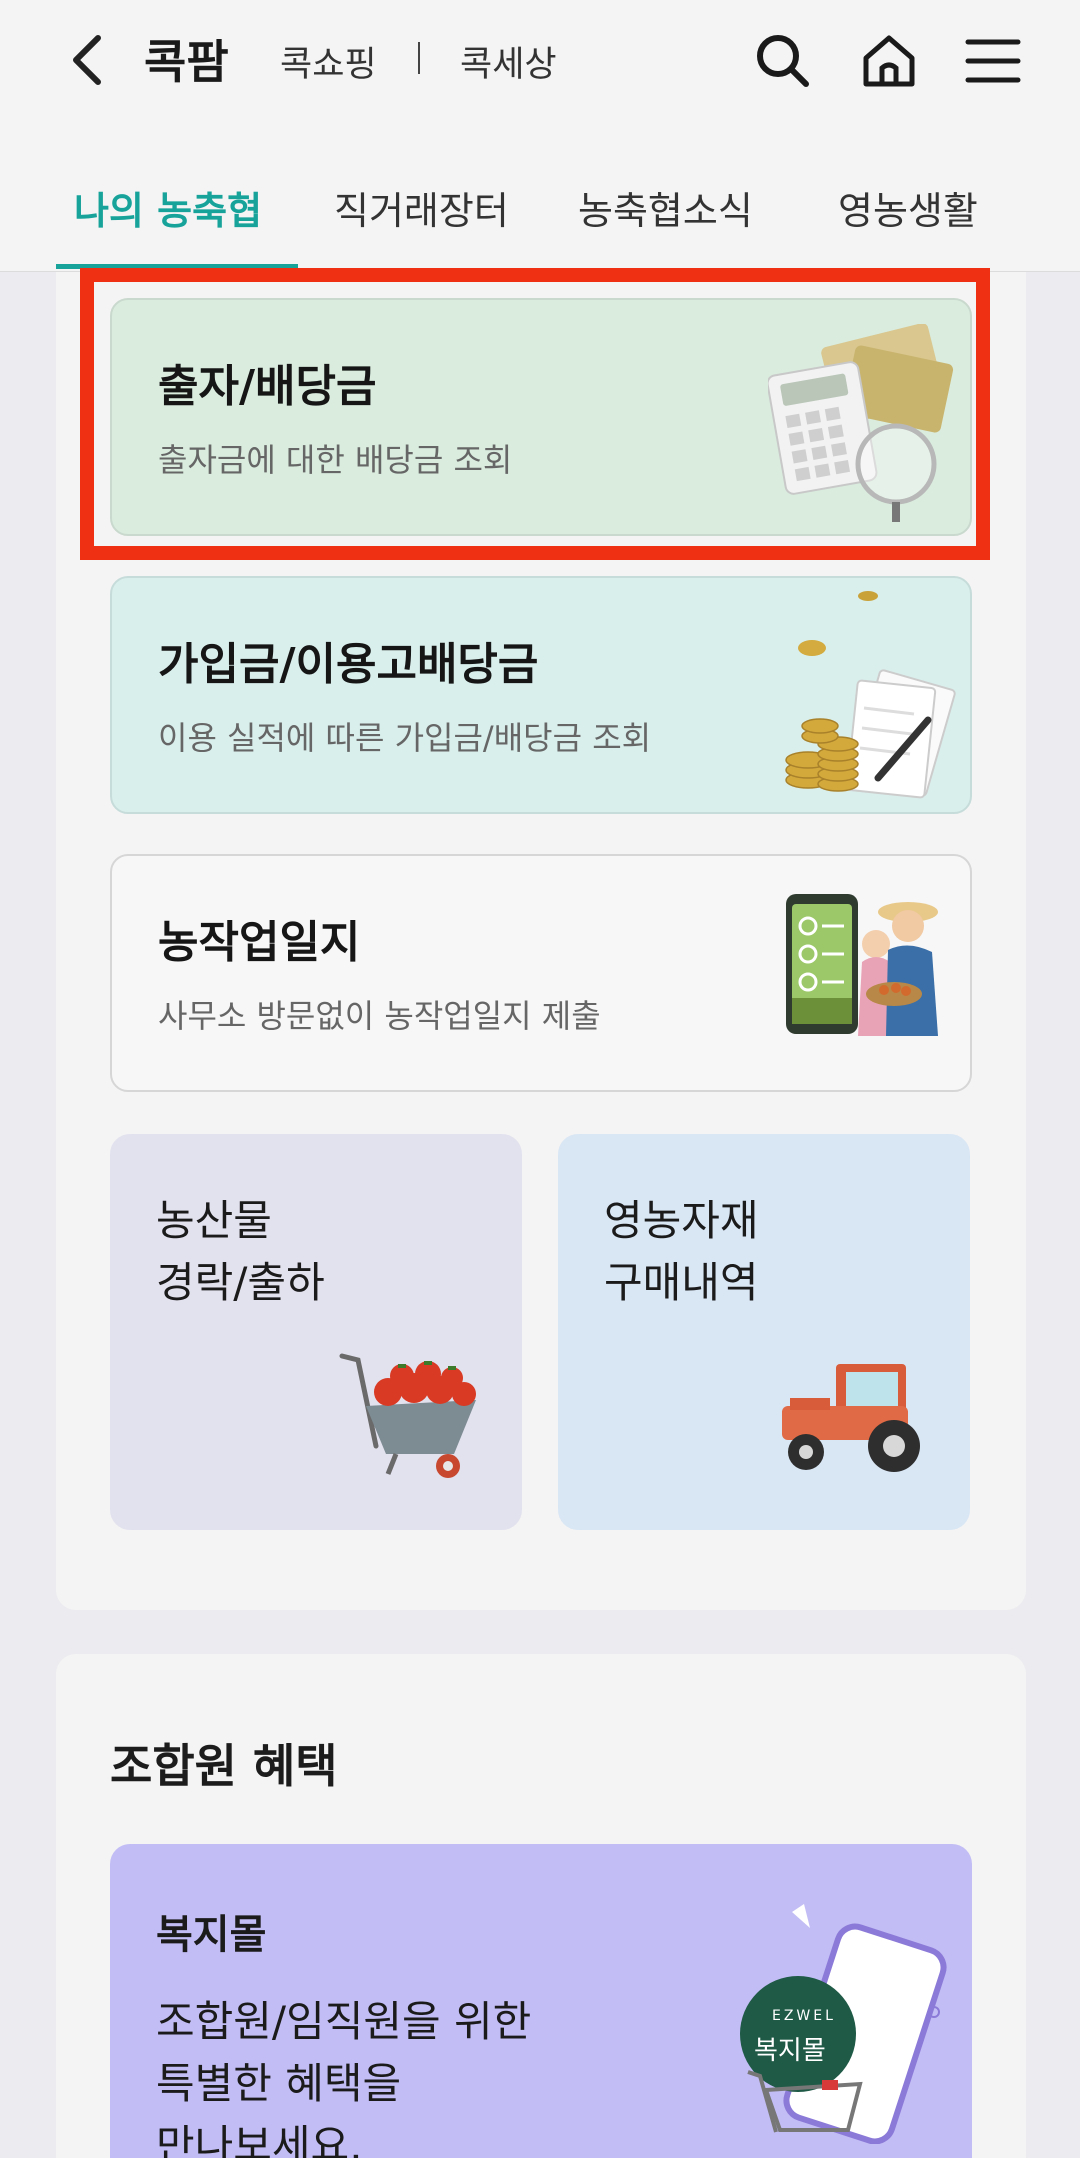 Image resolution: width=1080 pixels, height=2158 pixels. What do you see at coordinates (411, 1417) in the screenshot?
I see `tomato-cart-icon` at bounding box center [411, 1417].